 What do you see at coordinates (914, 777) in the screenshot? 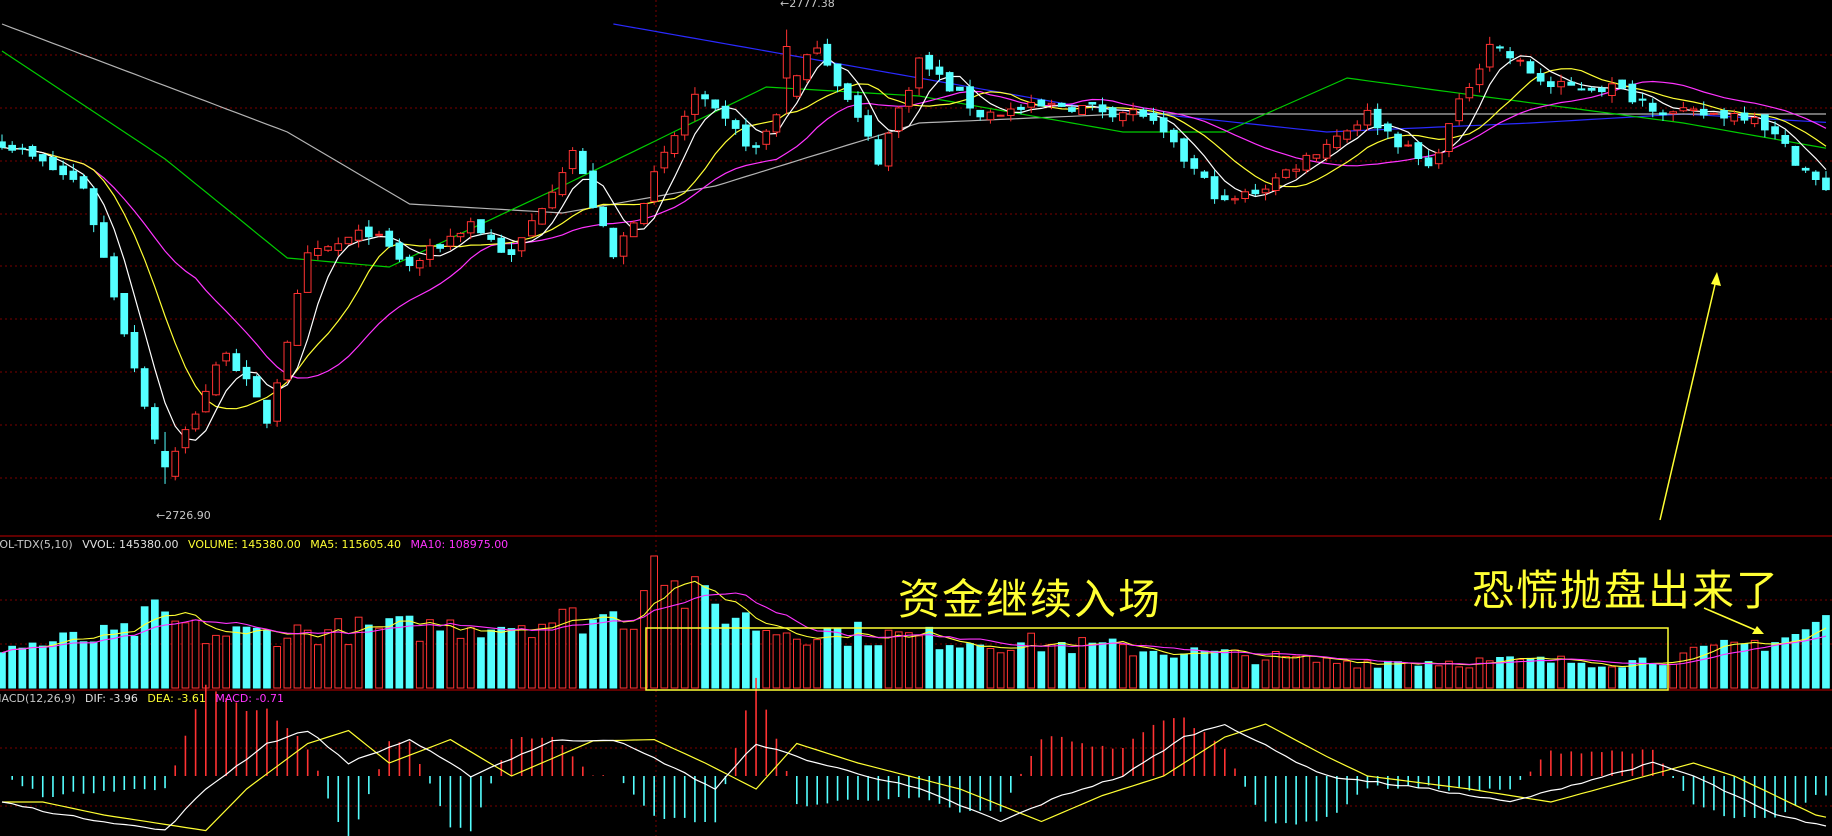
I see `macd-lines` at bounding box center [914, 777].